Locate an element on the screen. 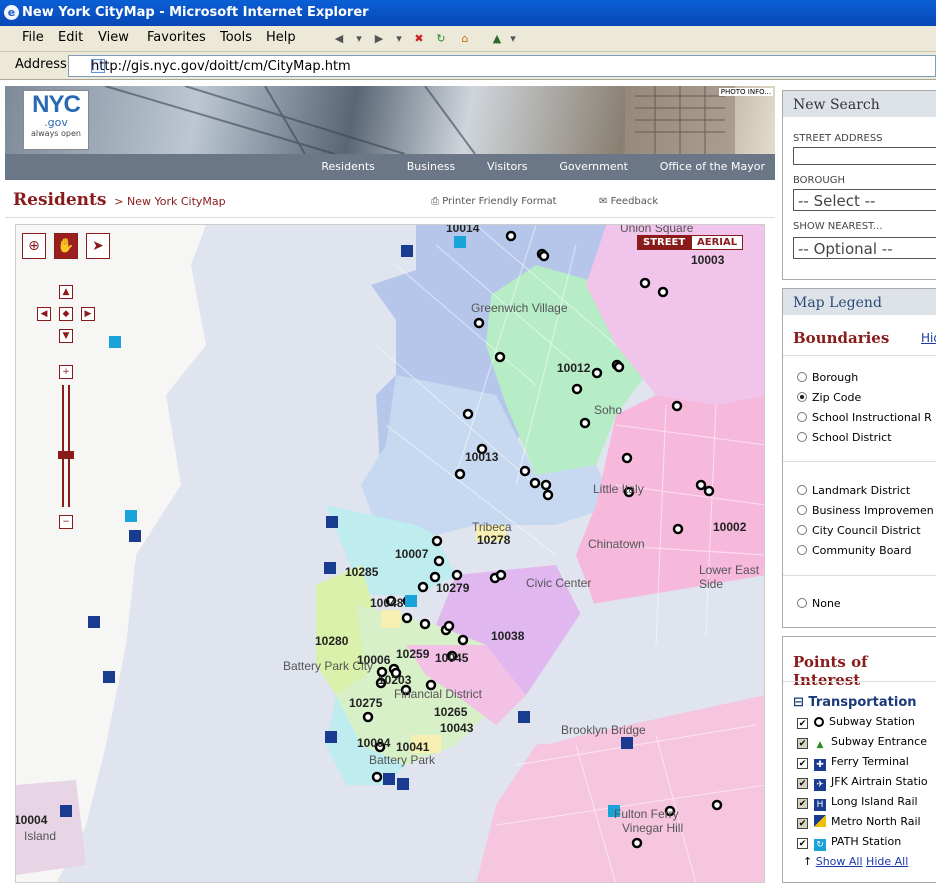 Image resolution: width=936 pixels, height=883 pixels. feedback-link: ✉ Feedback is located at coordinates (628, 201).